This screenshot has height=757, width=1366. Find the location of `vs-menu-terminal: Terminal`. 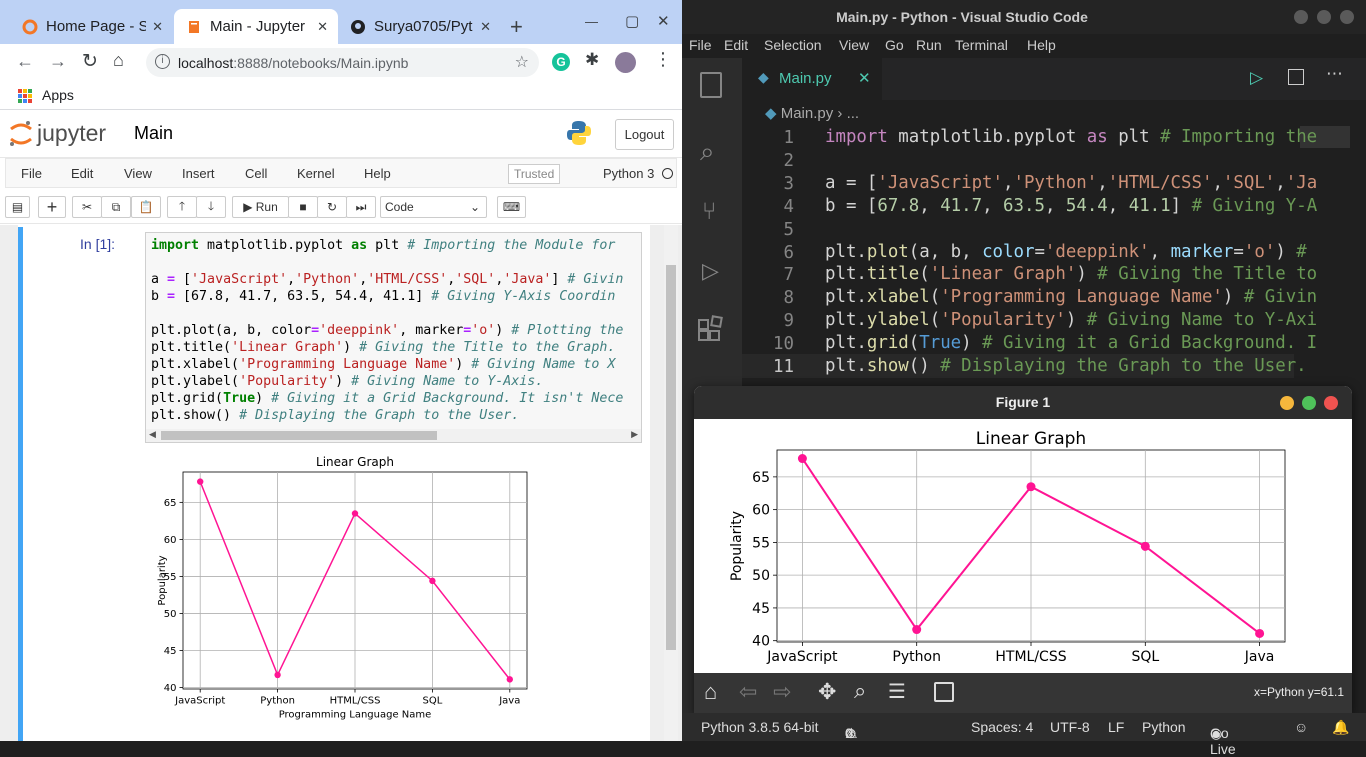

vs-menu-terminal: Terminal is located at coordinates (981, 45).